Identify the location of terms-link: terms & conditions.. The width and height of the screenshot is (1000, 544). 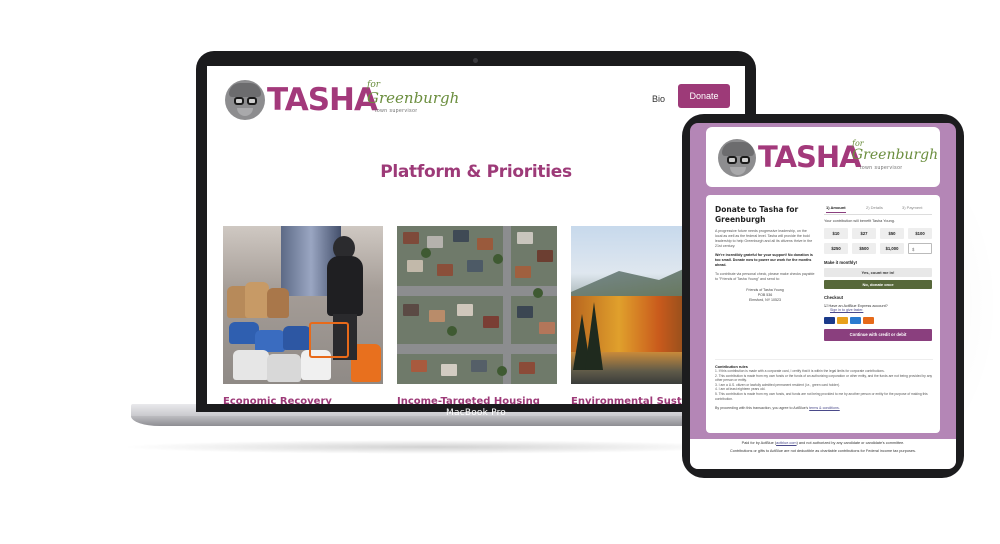
(824, 408).